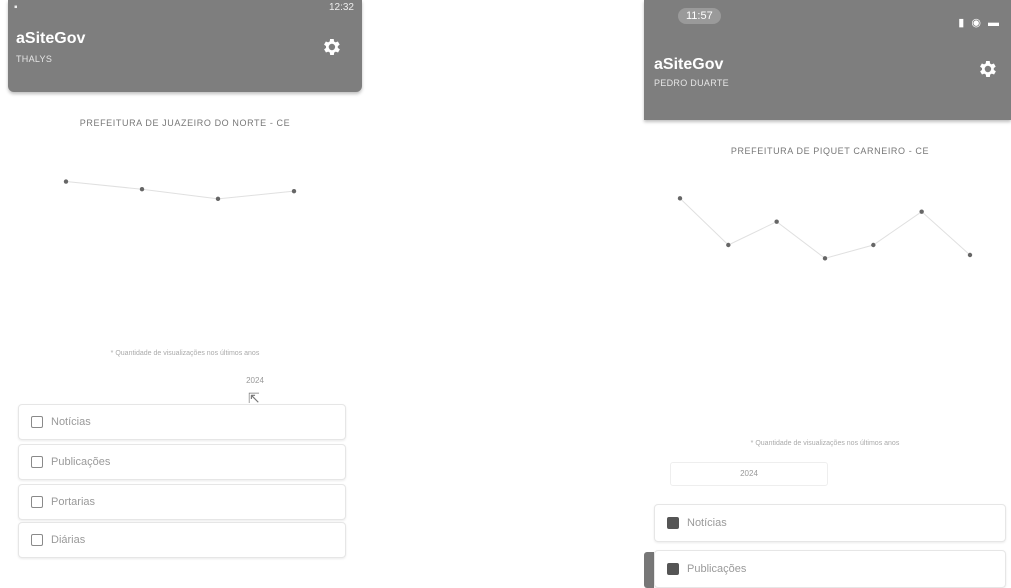 This screenshot has height=588, width=1011. I want to click on menu-label: Portarias, so click(73, 502).